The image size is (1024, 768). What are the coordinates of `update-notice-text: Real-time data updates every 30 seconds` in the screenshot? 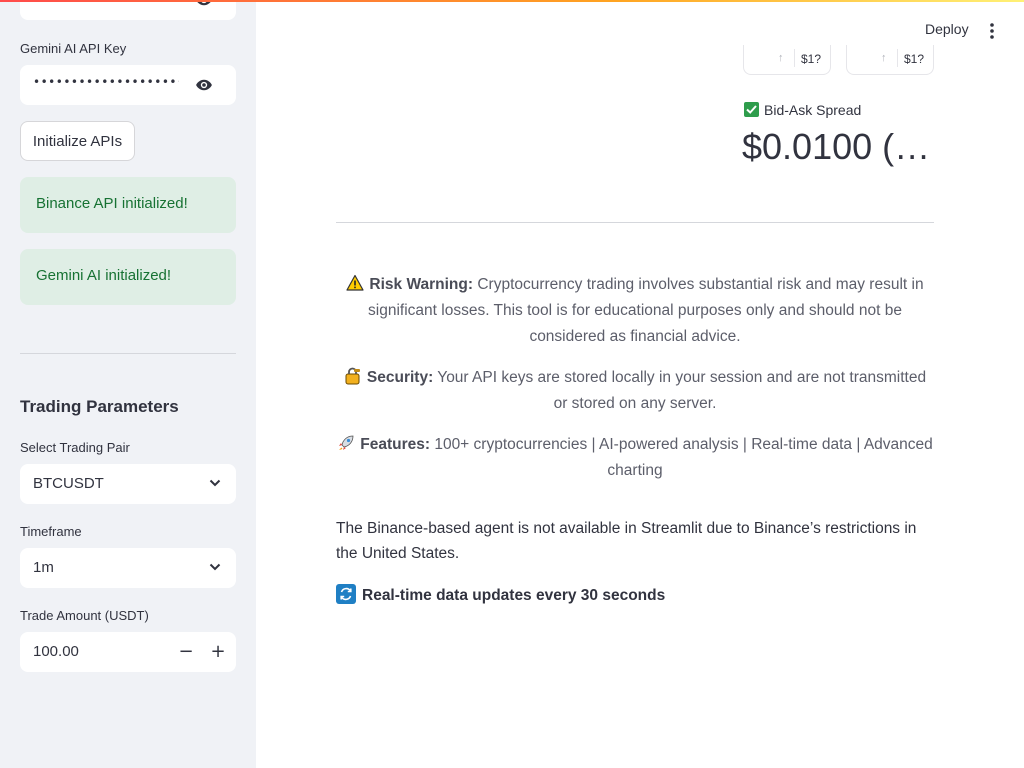 It's located at (514, 595).